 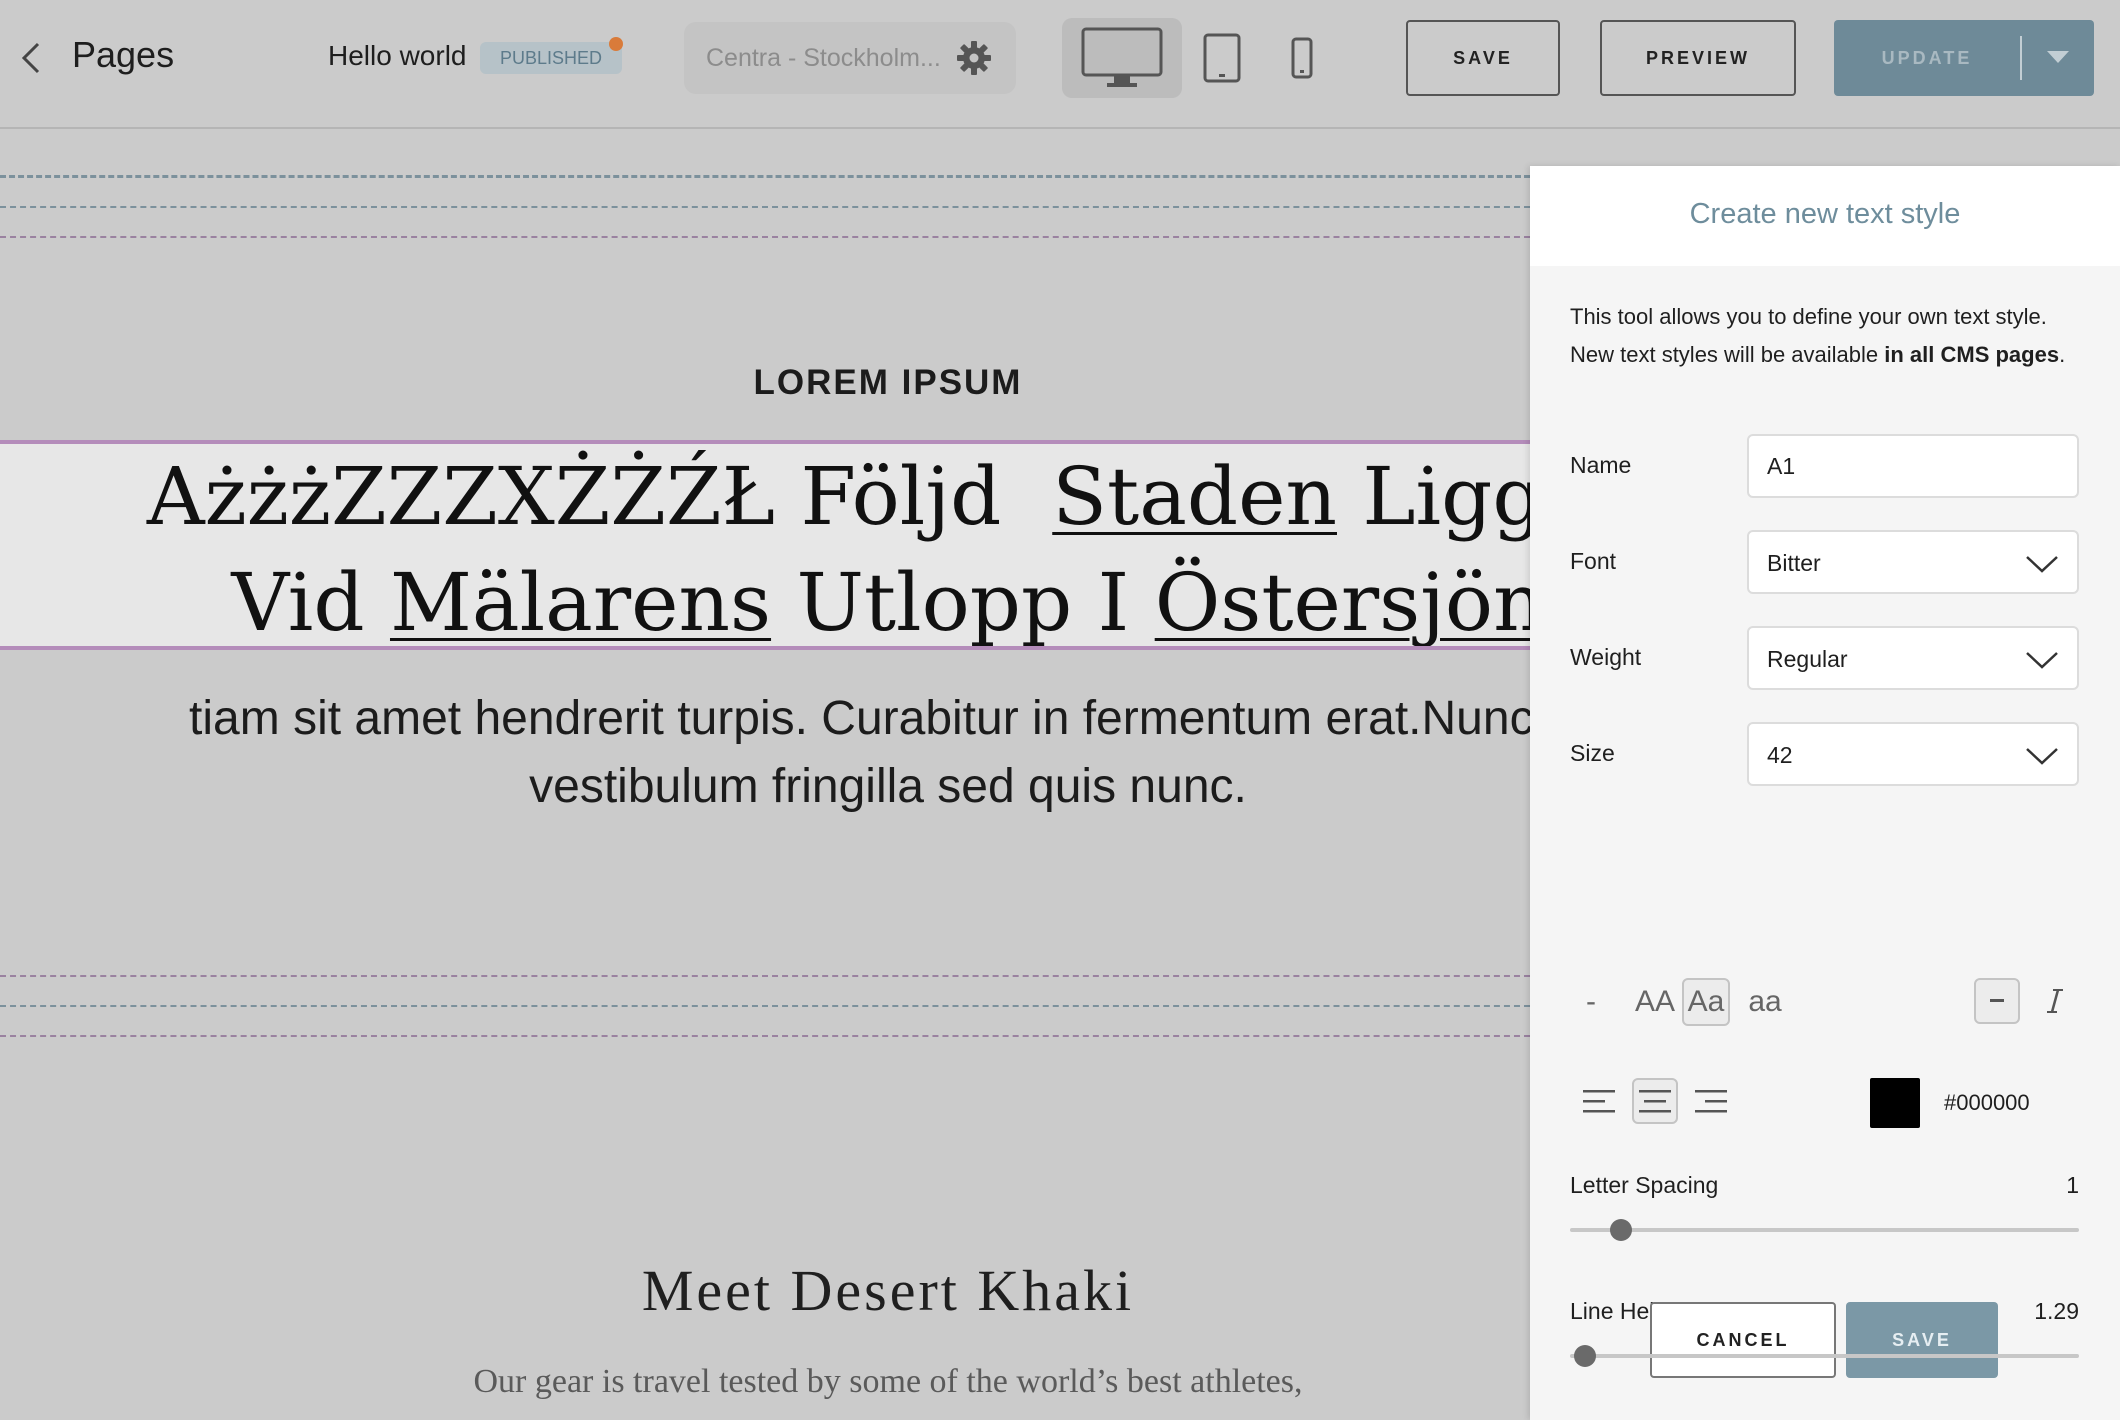 I want to click on size-select: 42, so click(x=1913, y=754).